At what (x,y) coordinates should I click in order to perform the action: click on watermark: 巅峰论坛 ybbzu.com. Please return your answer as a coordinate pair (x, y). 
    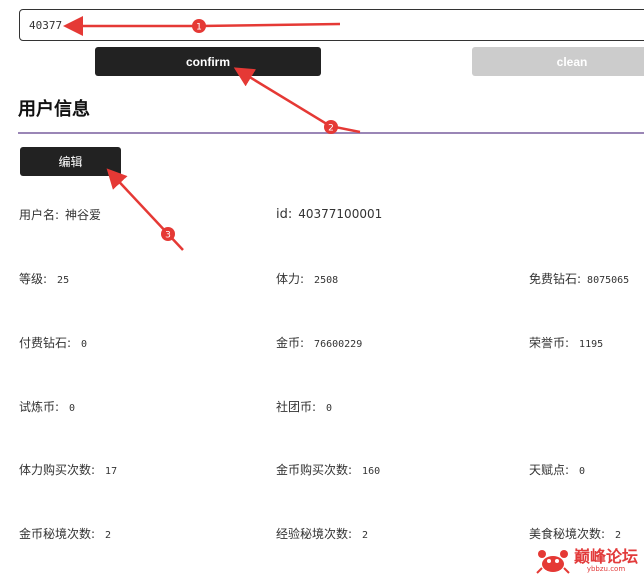
    Looking at the image, I should click on (587, 561).